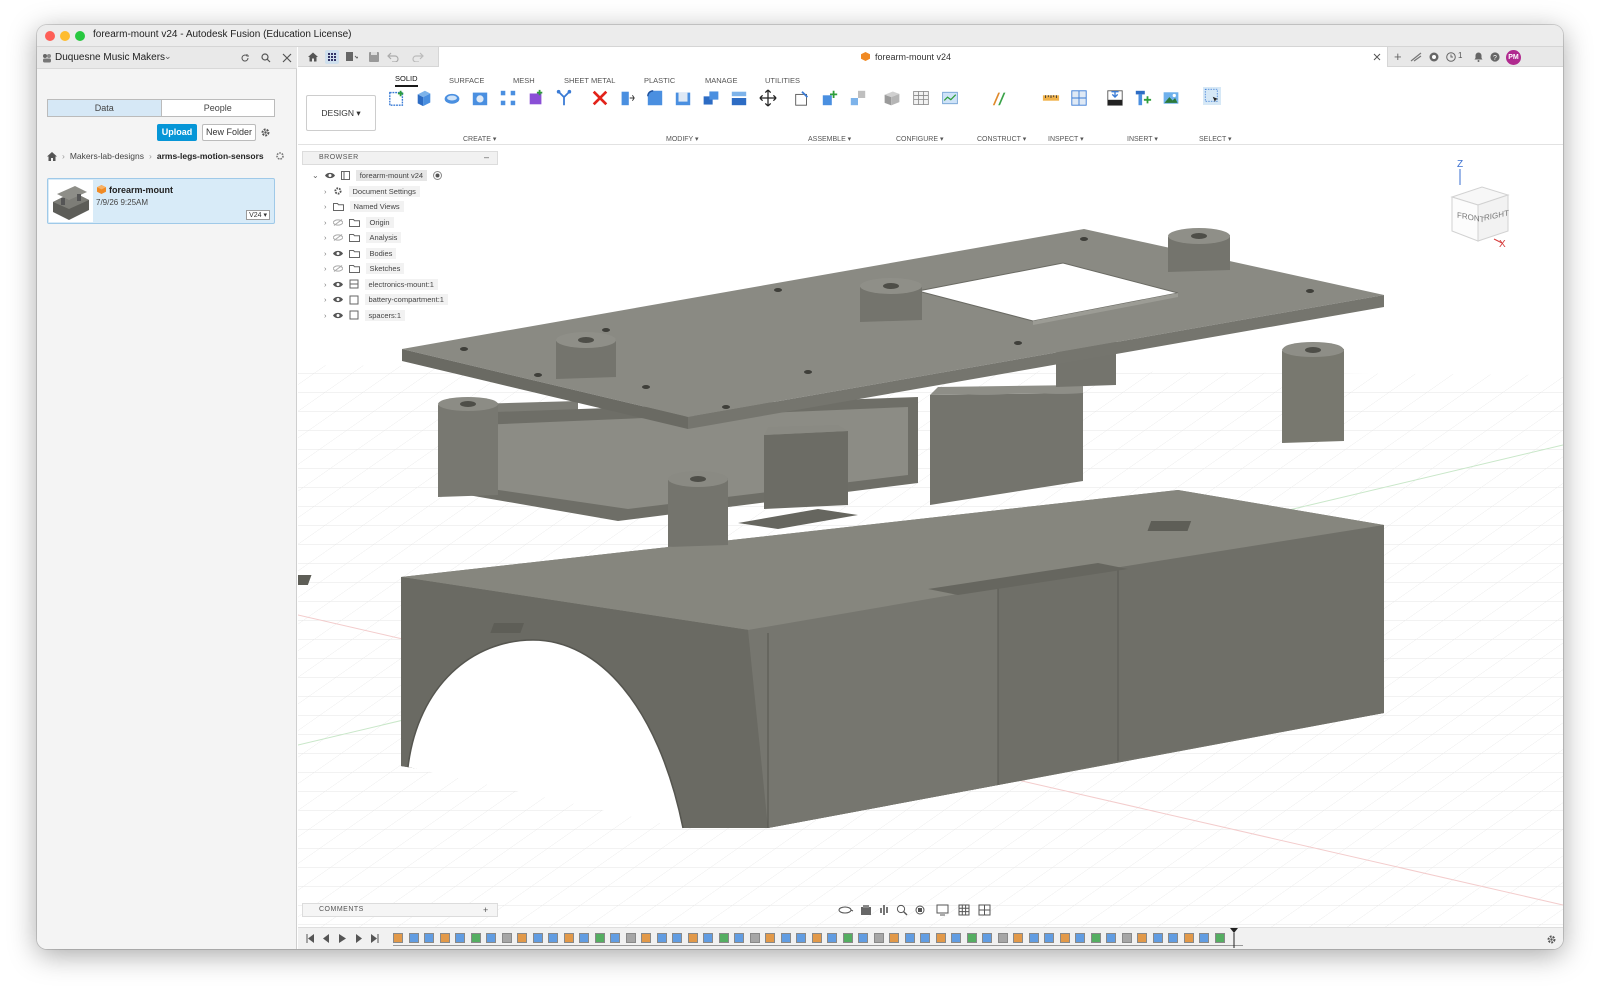 The height and width of the screenshot is (997, 1600). Describe the element at coordinates (944, 910) in the screenshot. I see `display-settings-icon` at that location.